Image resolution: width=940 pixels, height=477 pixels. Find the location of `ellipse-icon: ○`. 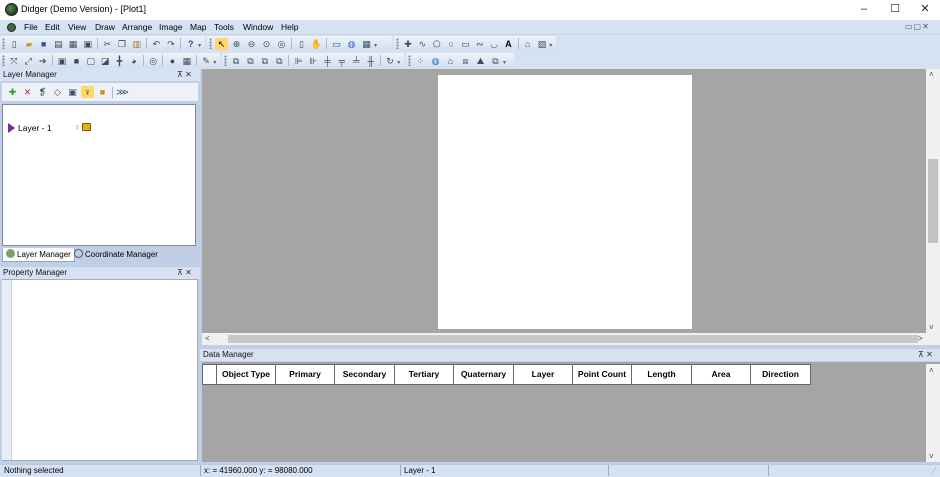

ellipse-icon: ○ is located at coordinates (451, 44).